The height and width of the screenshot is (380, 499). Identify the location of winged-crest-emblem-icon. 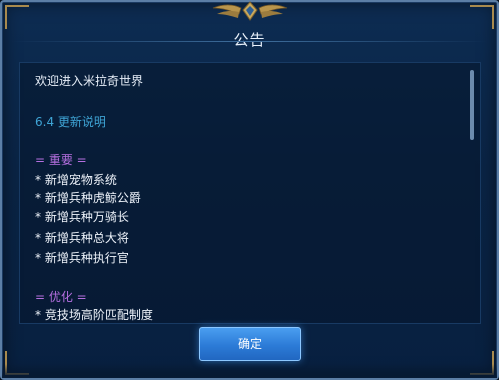
(250, 11).